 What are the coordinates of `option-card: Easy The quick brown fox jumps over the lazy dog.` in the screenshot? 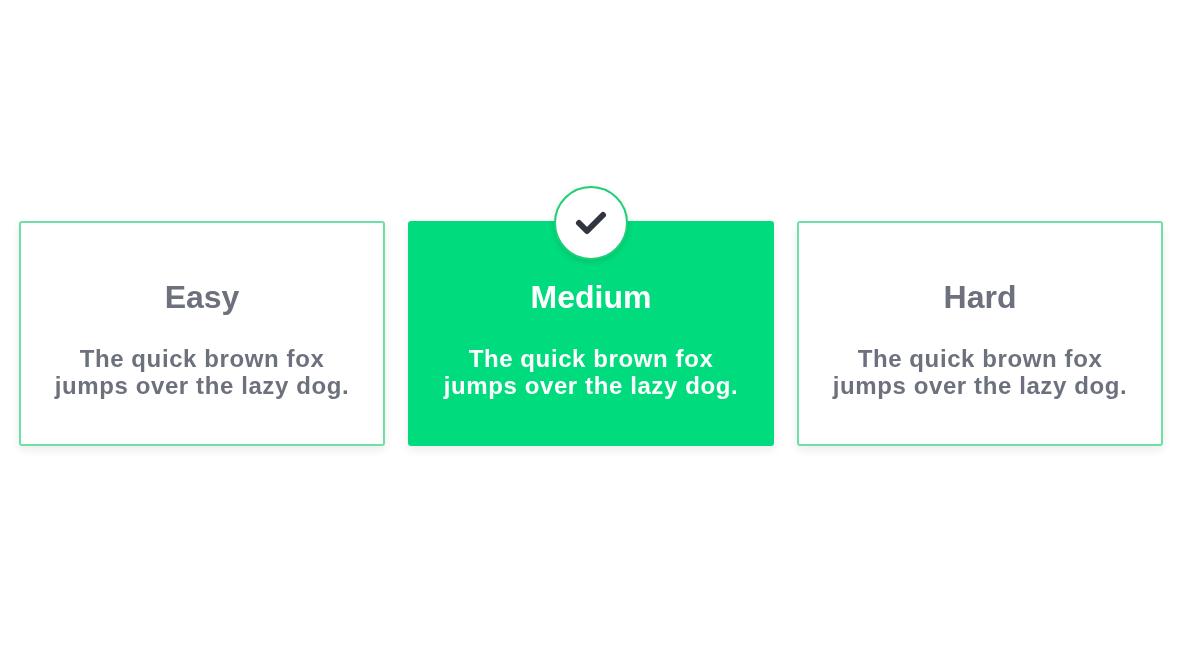 It's located at (202, 333).